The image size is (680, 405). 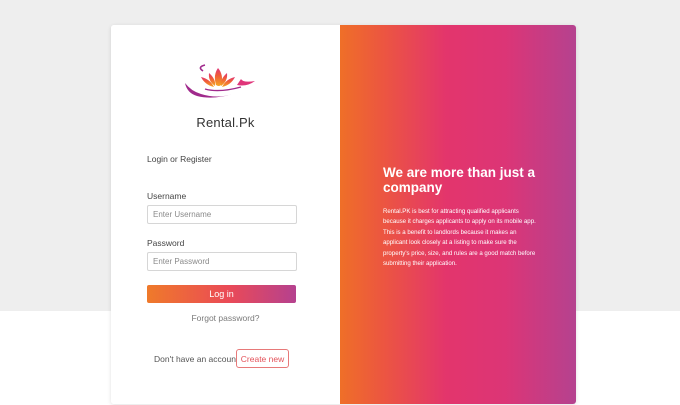 What do you see at coordinates (222, 214) in the screenshot?
I see `username-input` at bounding box center [222, 214].